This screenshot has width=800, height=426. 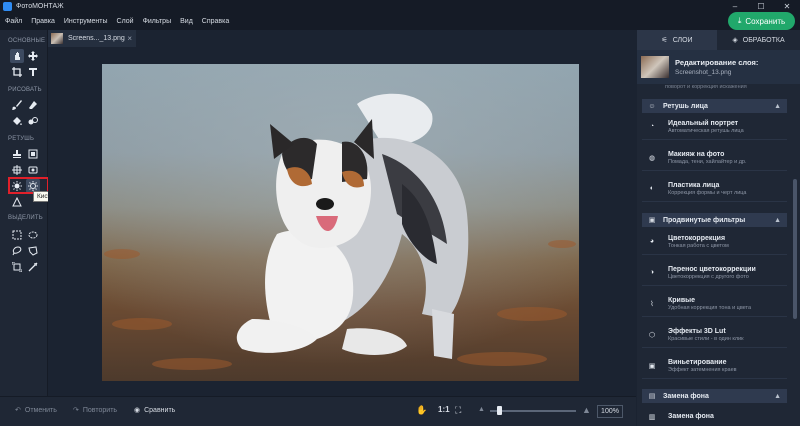 What do you see at coordinates (763, 40) in the screenshot?
I see `tab-processing-label: ОБРАБОТКА` at bounding box center [763, 40].